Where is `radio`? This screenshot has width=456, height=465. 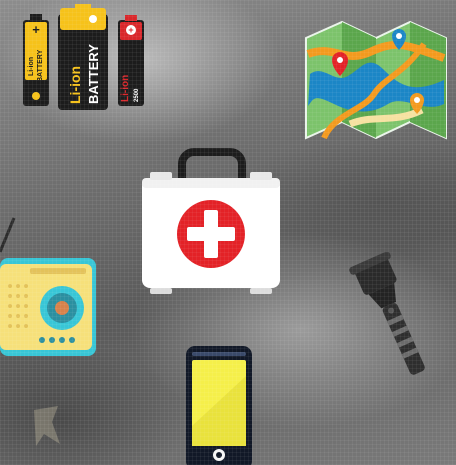
radio is located at coordinates (49, 285).